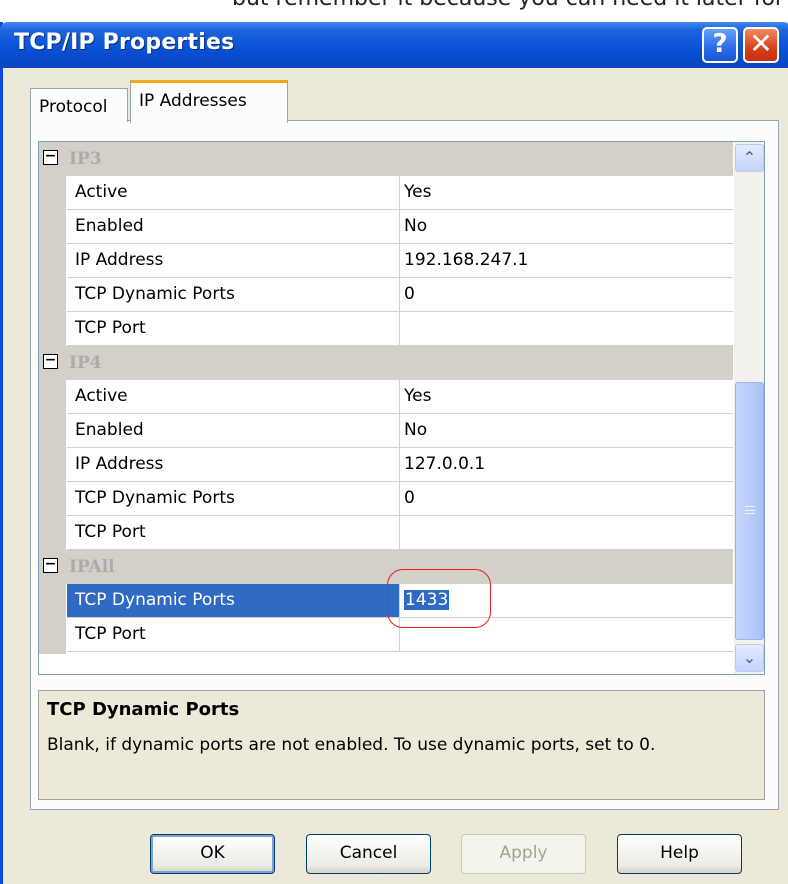 Image resolution: width=788 pixels, height=884 pixels. I want to click on ok-button: OK, so click(212, 854).